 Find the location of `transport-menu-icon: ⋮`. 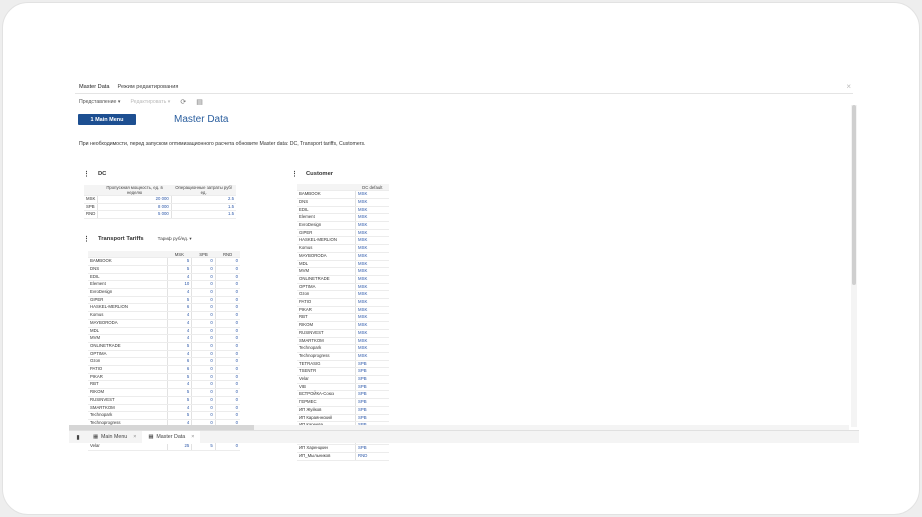

transport-menu-icon: ⋮ is located at coordinates (86, 239).